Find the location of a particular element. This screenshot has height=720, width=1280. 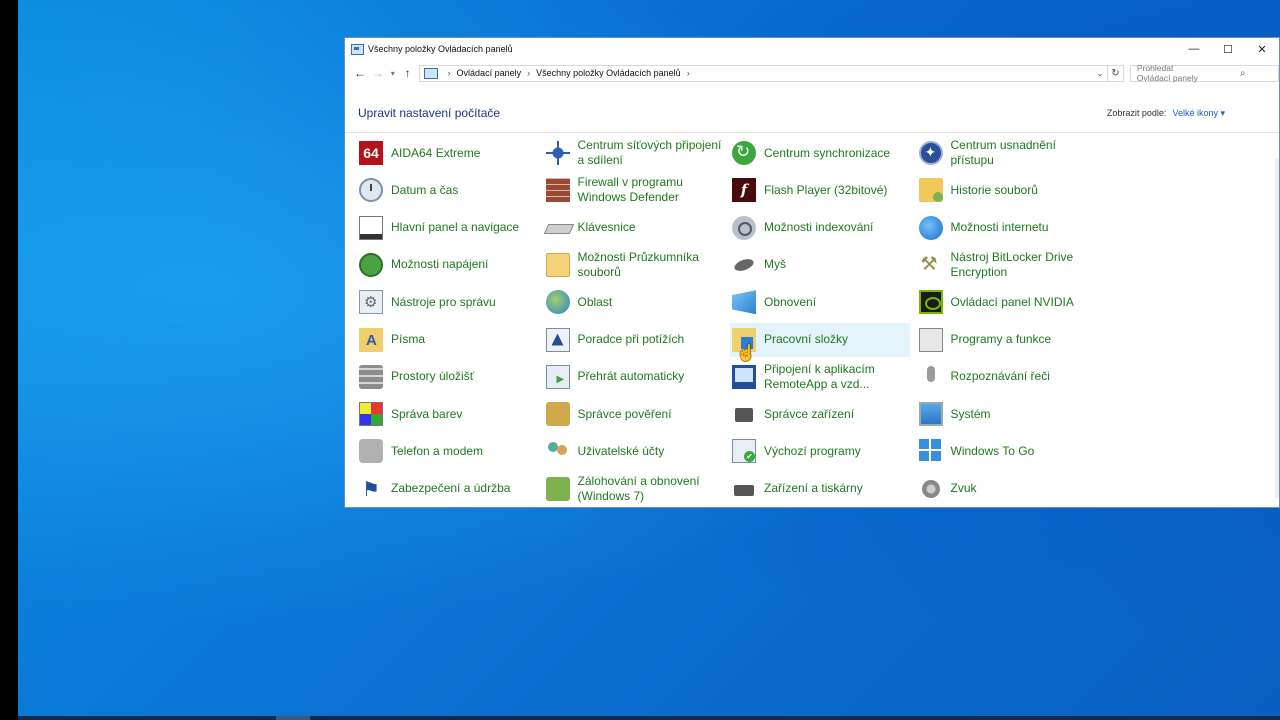

control-panel-item-label: Oblast is located at coordinates (595, 301).